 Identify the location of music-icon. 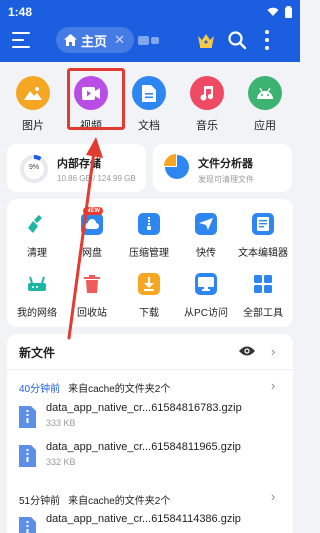
(207, 93).